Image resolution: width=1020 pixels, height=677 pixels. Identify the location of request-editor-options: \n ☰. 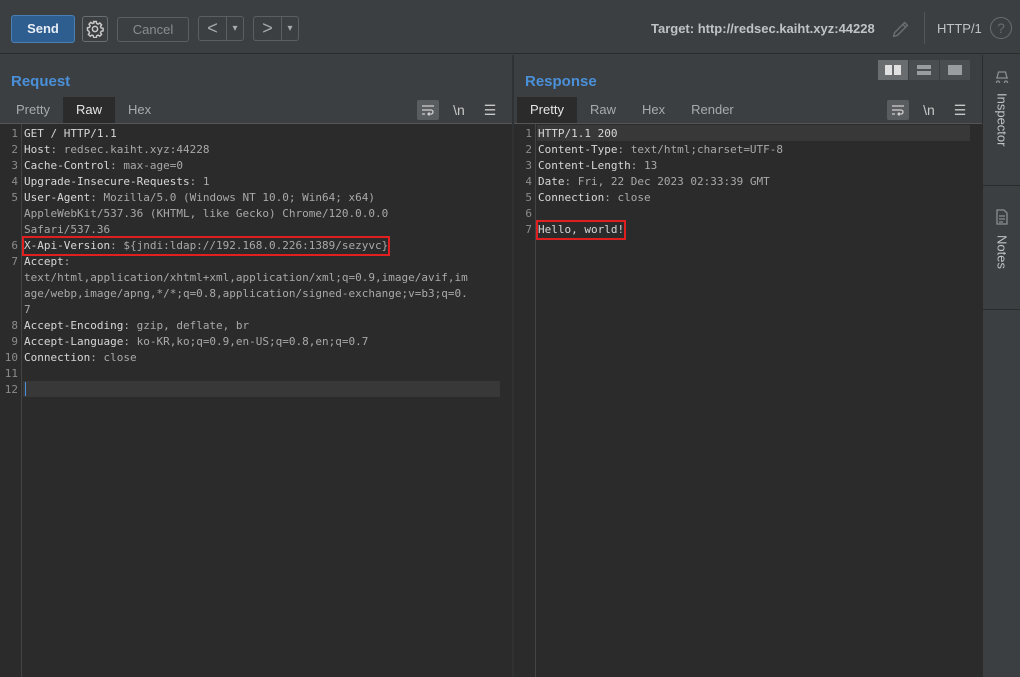
(454, 110).